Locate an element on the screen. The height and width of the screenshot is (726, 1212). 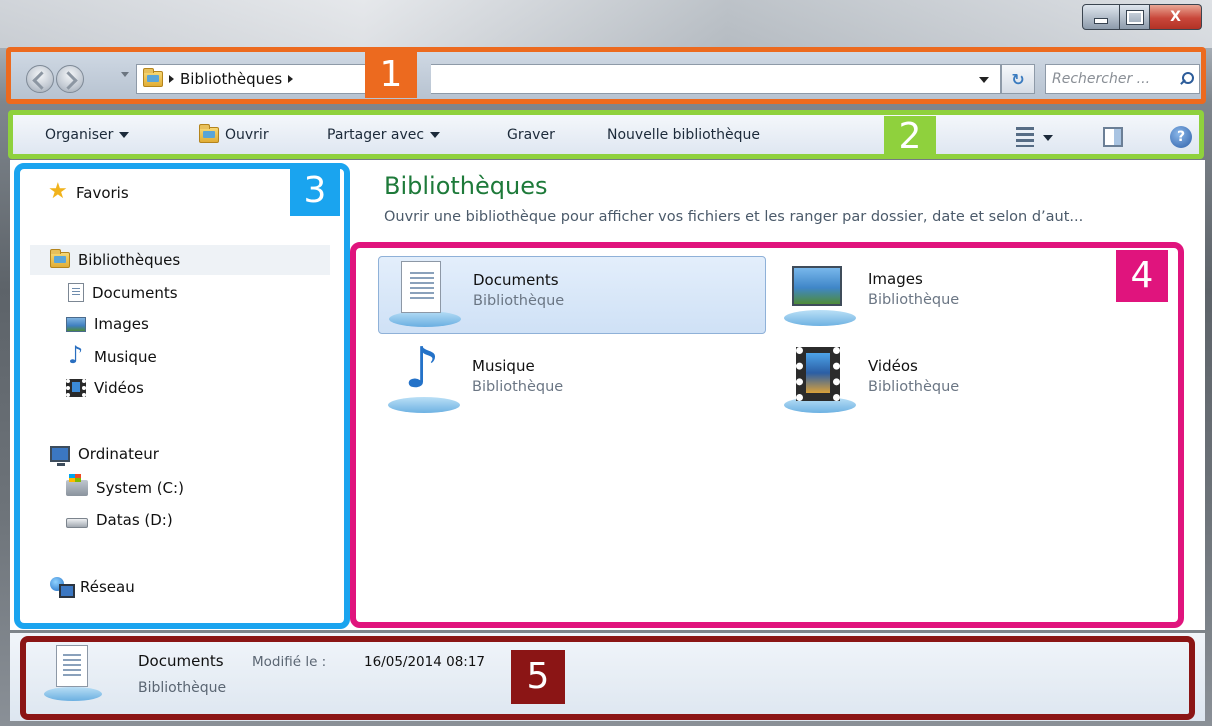
help-icon: ? is located at coordinates (1181, 137).